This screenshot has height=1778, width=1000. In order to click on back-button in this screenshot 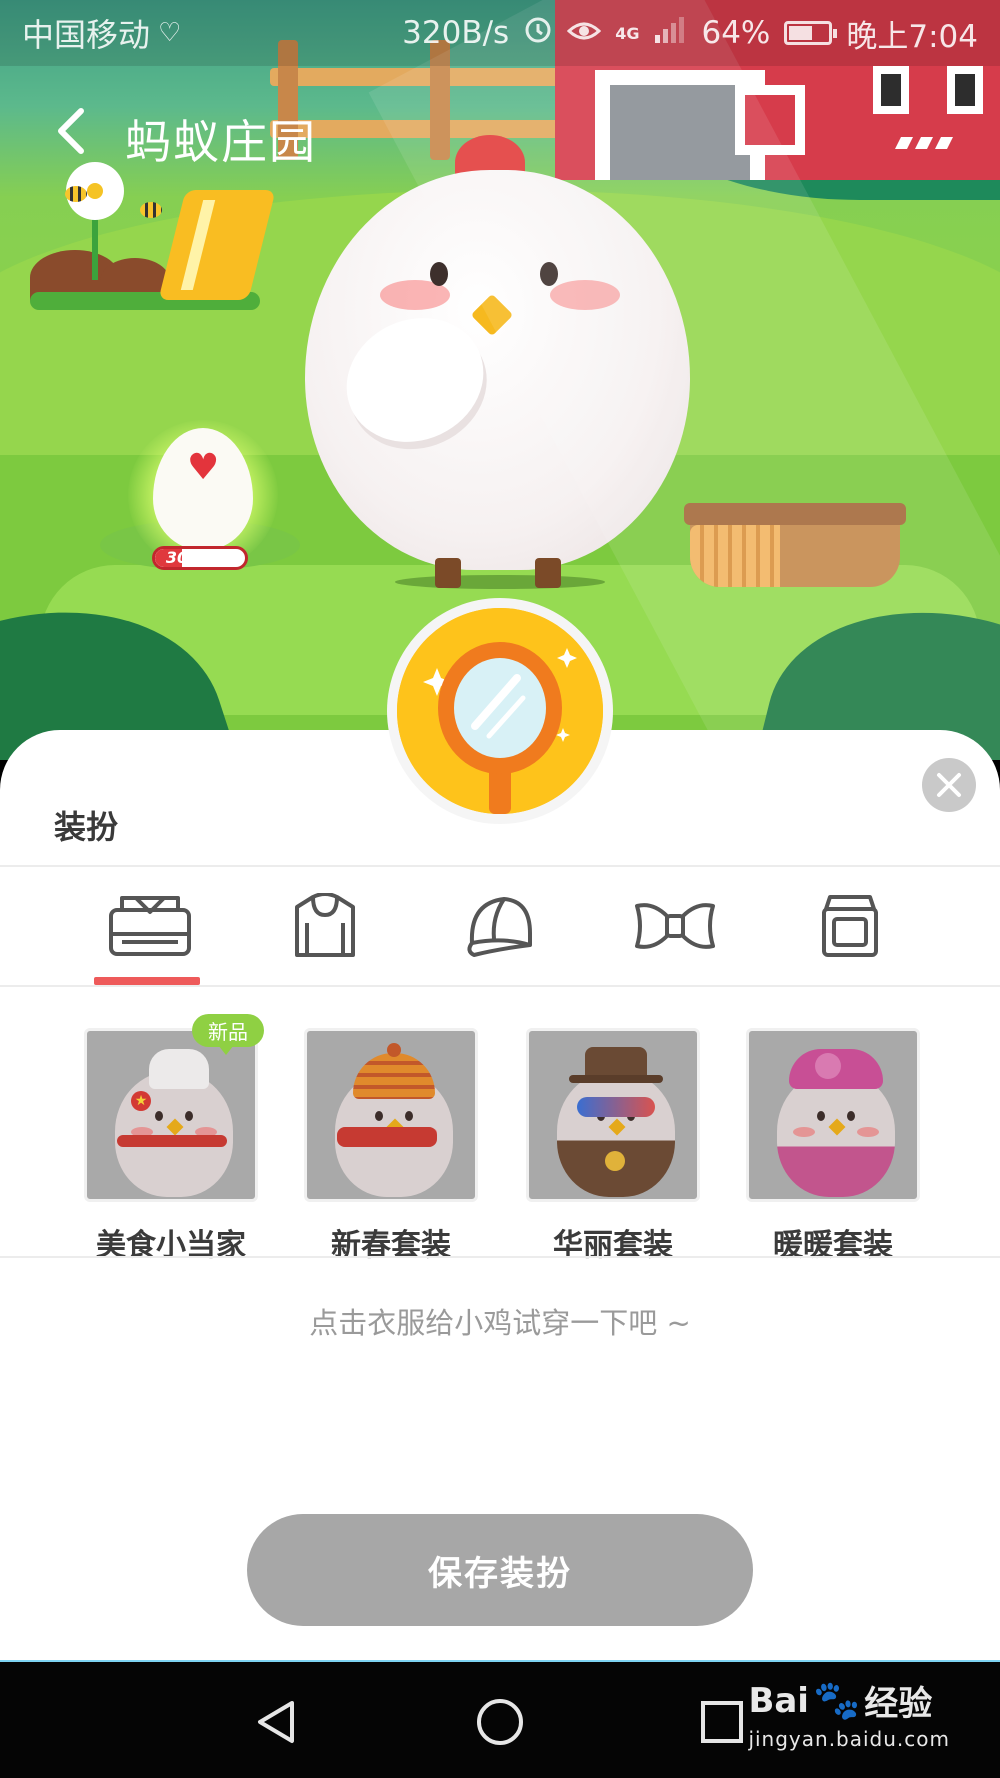, I will do `click(70, 131)`.